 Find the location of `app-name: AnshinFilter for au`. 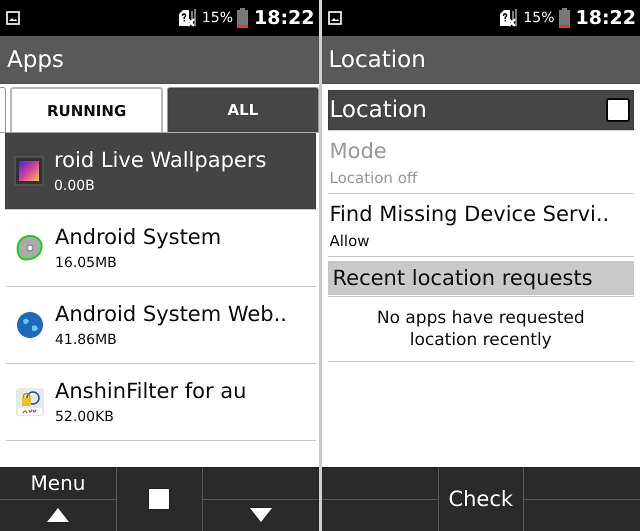

app-name: AnshinFilter for au is located at coordinates (150, 391).